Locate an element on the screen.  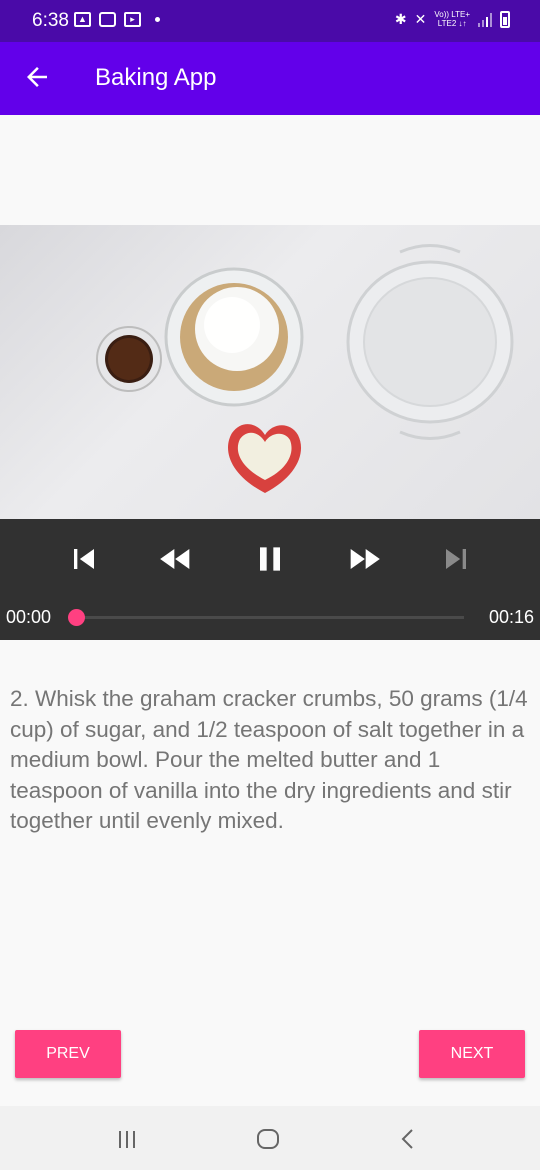
bluetooth-icon: ✱ is located at coordinates (400, 18).